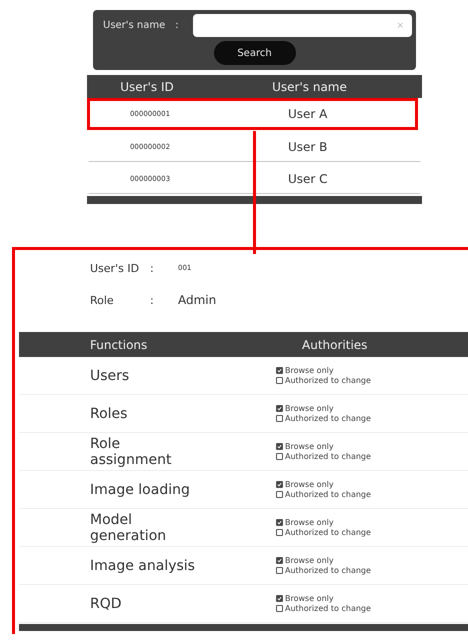  I want to click on info-value: Admin, so click(197, 300).